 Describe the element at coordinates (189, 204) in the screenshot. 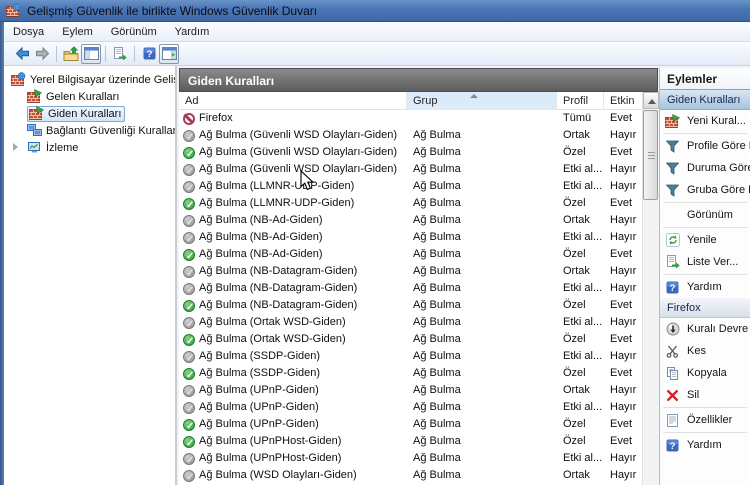

I see `rule-on-icon` at that location.